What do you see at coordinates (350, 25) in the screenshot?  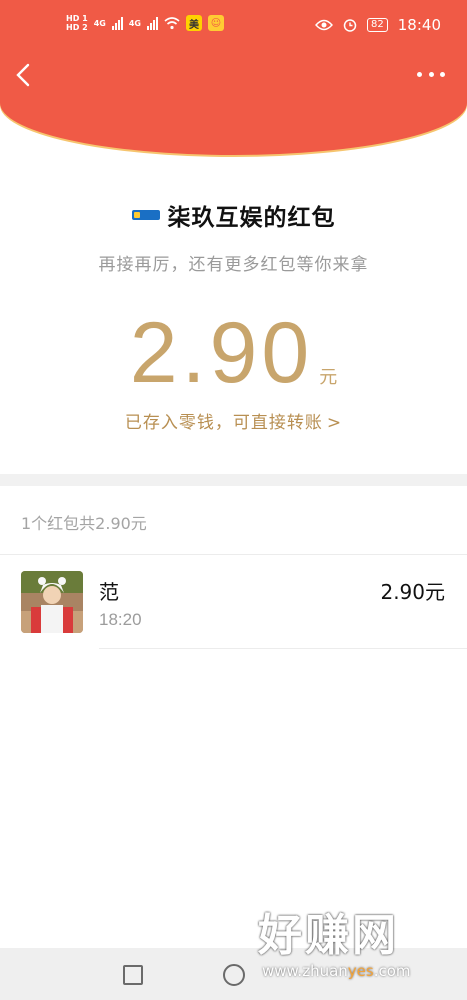 I see `alarm-icon` at bounding box center [350, 25].